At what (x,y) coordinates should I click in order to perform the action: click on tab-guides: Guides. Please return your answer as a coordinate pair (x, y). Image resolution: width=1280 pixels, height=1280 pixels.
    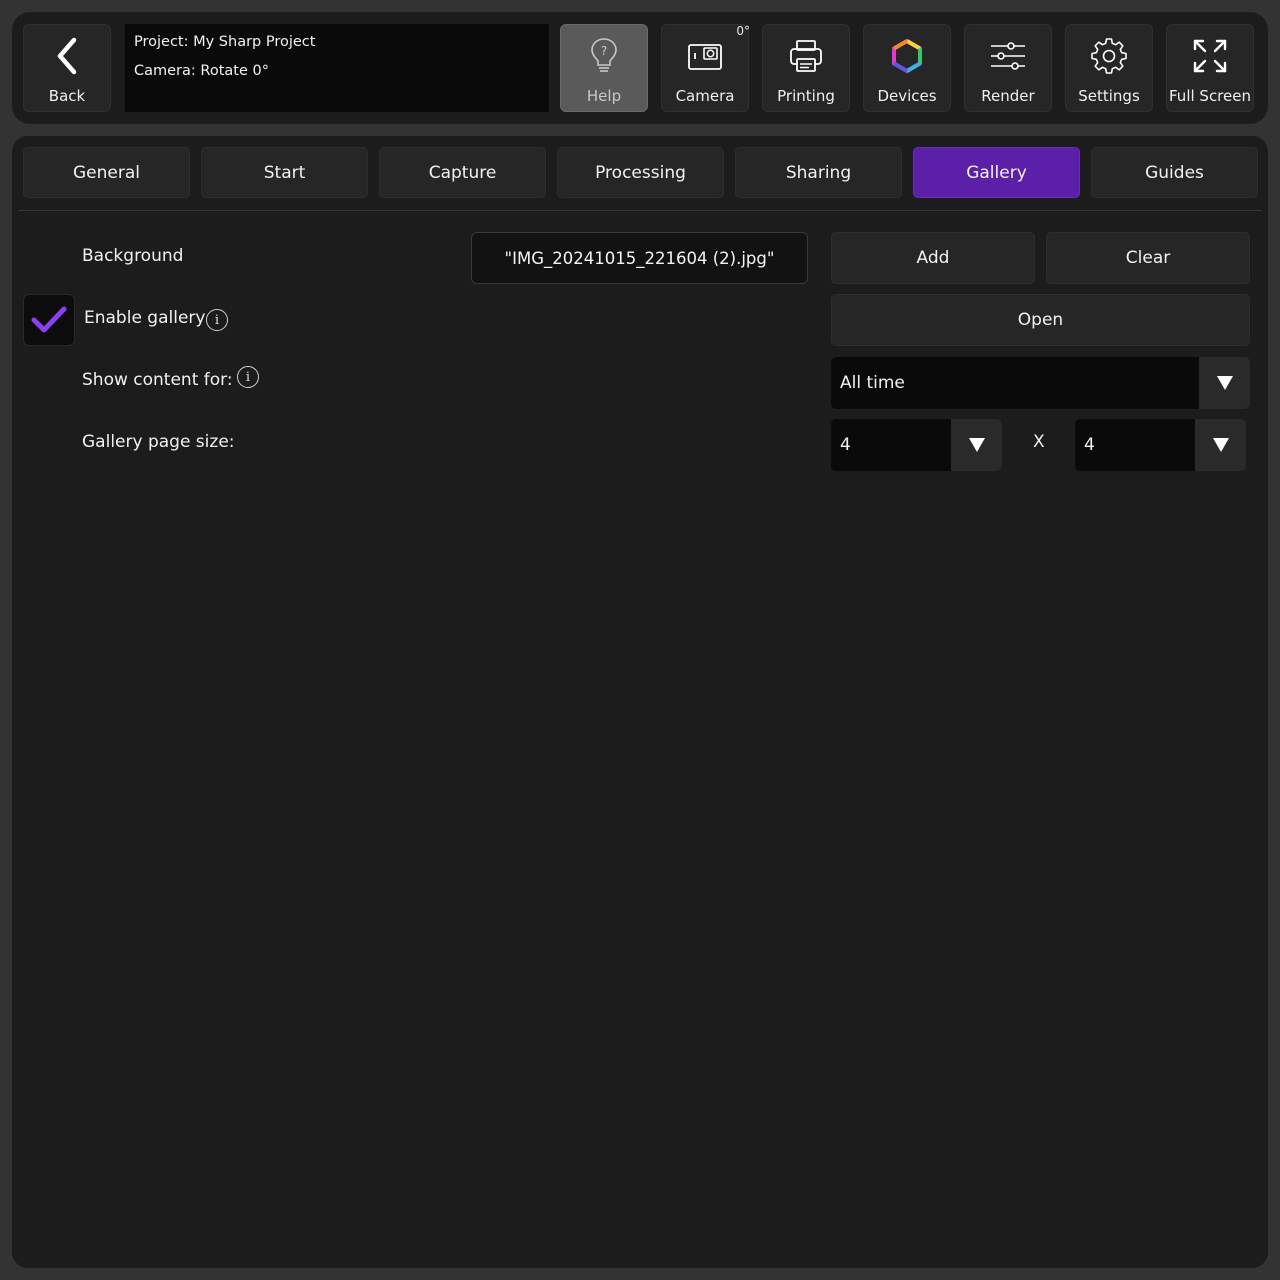
    Looking at the image, I should click on (1174, 172).